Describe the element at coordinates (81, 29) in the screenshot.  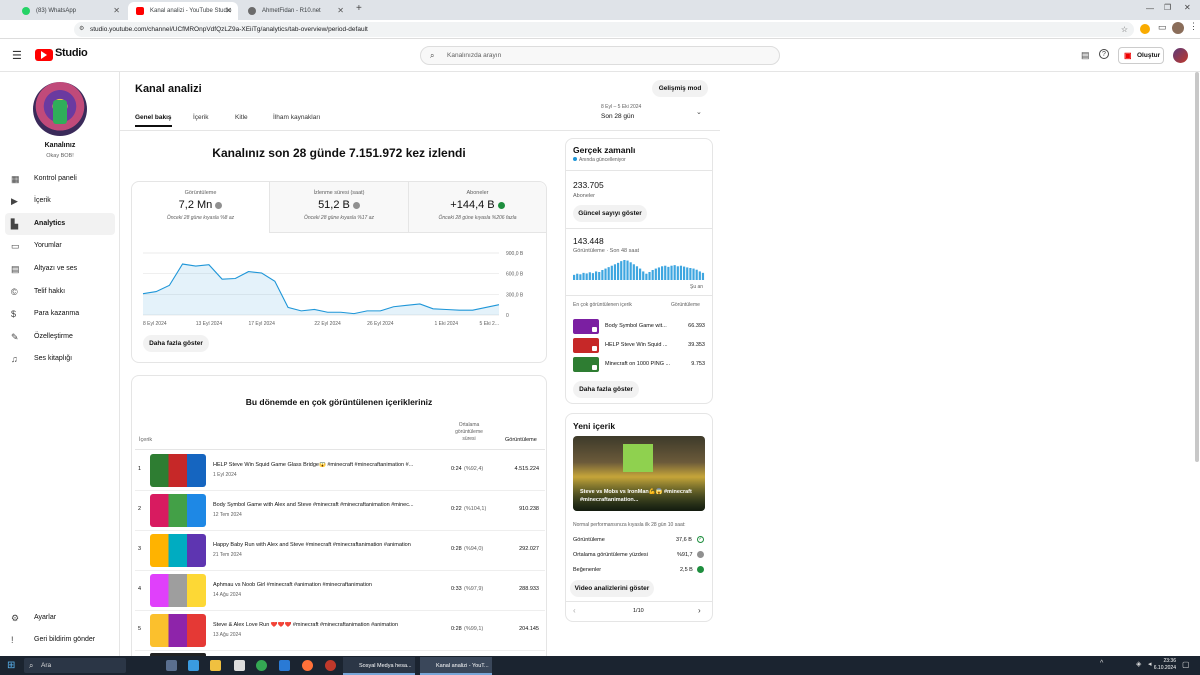
I see `site-info-icon: ⚙` at that location.